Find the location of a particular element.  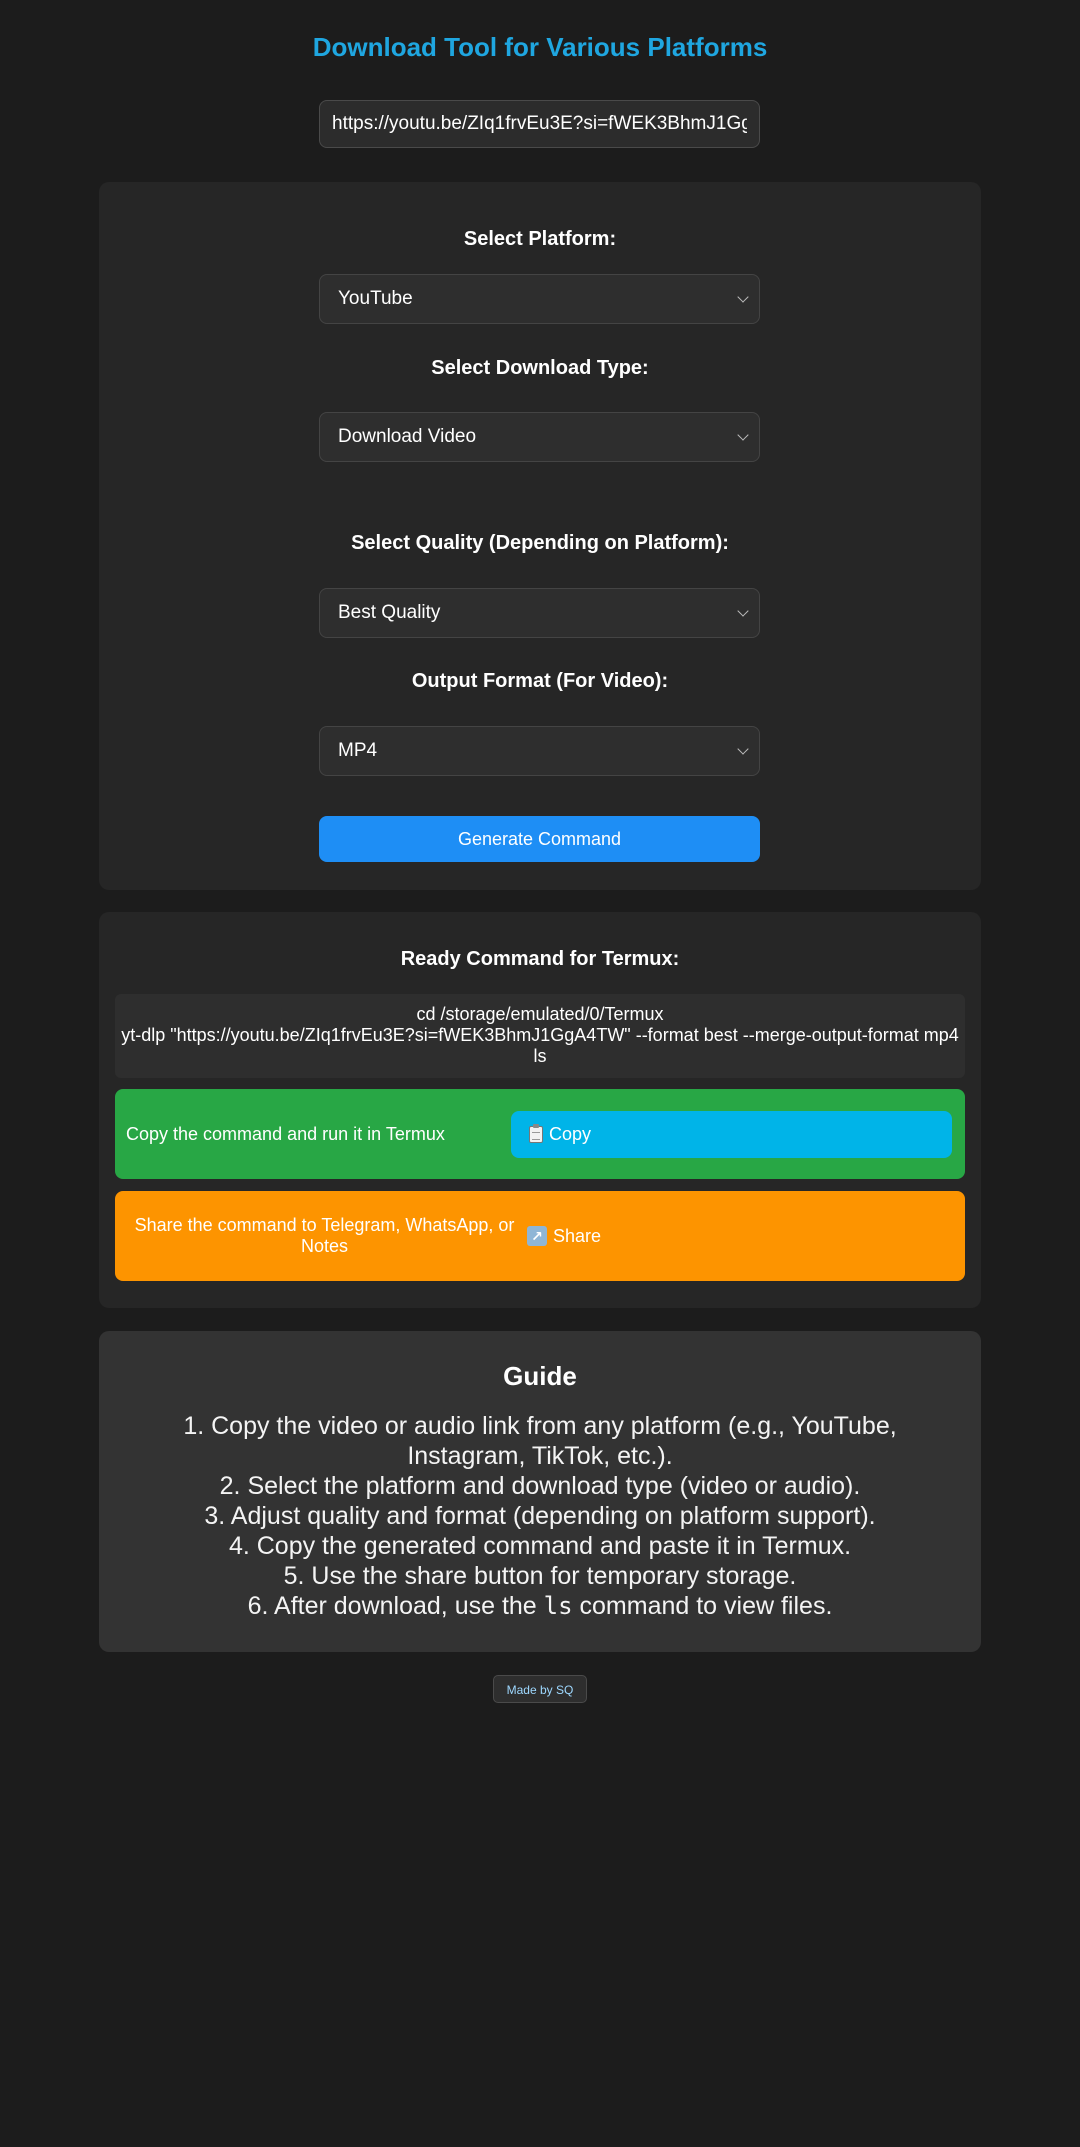

command-line: ls is located at coordinates (540, 1056).